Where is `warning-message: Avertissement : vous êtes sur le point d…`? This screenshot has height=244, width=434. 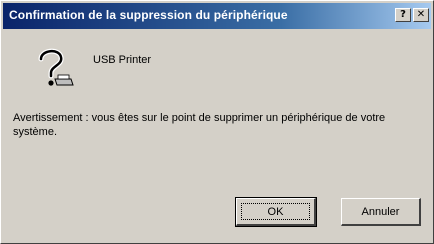 warning-message: Avertissement : vous êtes sur le point d… is located at coordinates (199, 125).